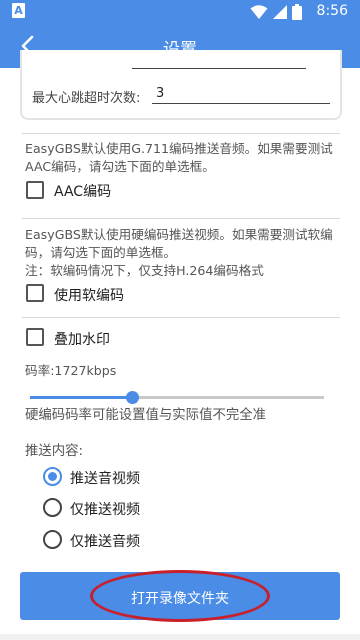 The height and width of the screenshot is (640, 360). Describe the element at coordinates (35, 293) in the screenshot. I see `soft-encode-checkbox` at that location.